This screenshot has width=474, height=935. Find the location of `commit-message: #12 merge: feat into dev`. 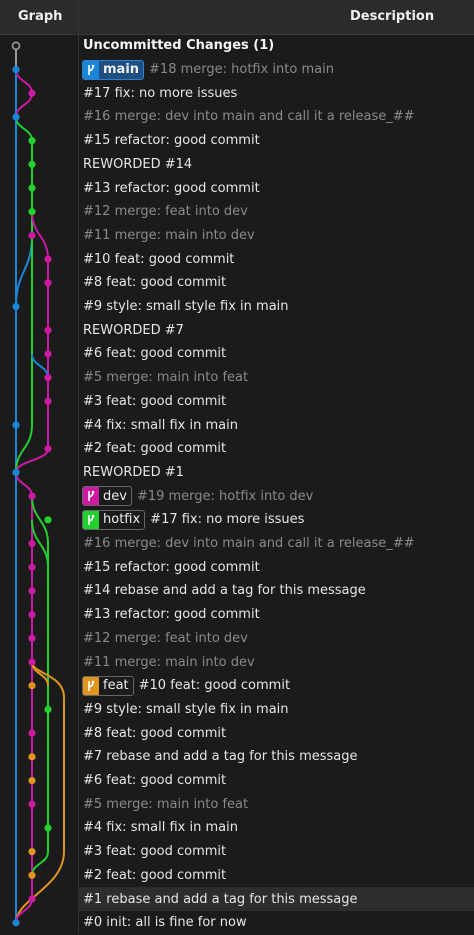

commit-message: #12 merge: feat into dev is located at coordinates (165, 638).